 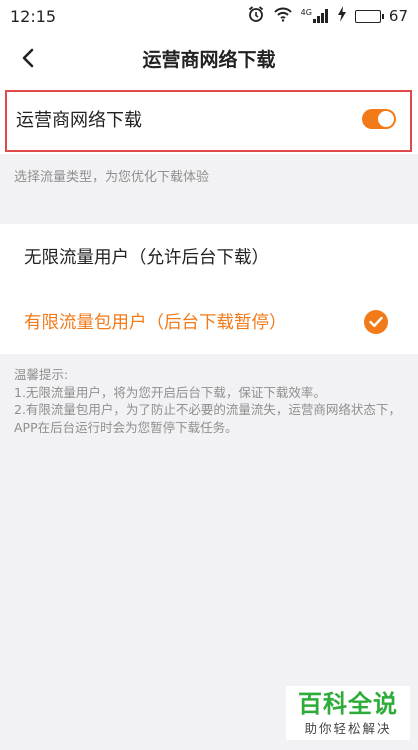 What do you see at coordinates (398, 16) in the screenshot?
I see `battery-percentage: 67` at bounding box center [398, 16].